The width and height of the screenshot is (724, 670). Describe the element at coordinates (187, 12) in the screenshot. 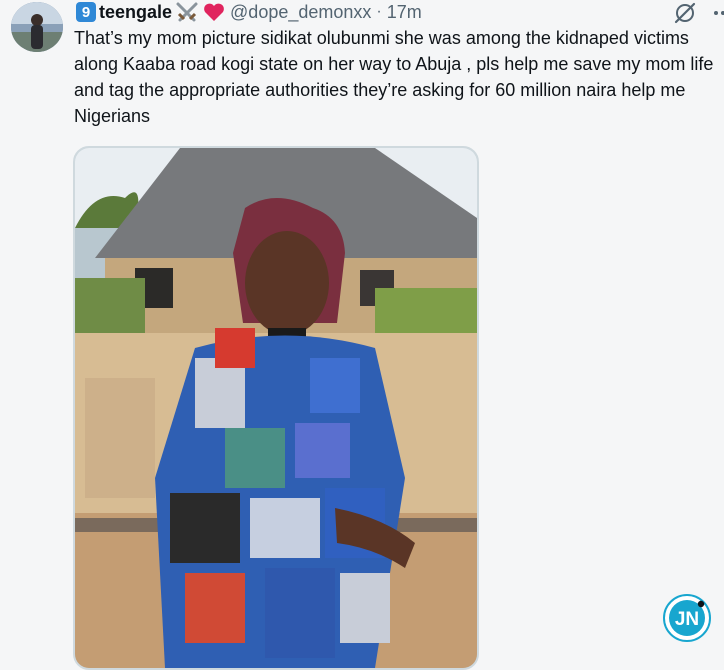

I see `crossed-swords-icon` at that location.